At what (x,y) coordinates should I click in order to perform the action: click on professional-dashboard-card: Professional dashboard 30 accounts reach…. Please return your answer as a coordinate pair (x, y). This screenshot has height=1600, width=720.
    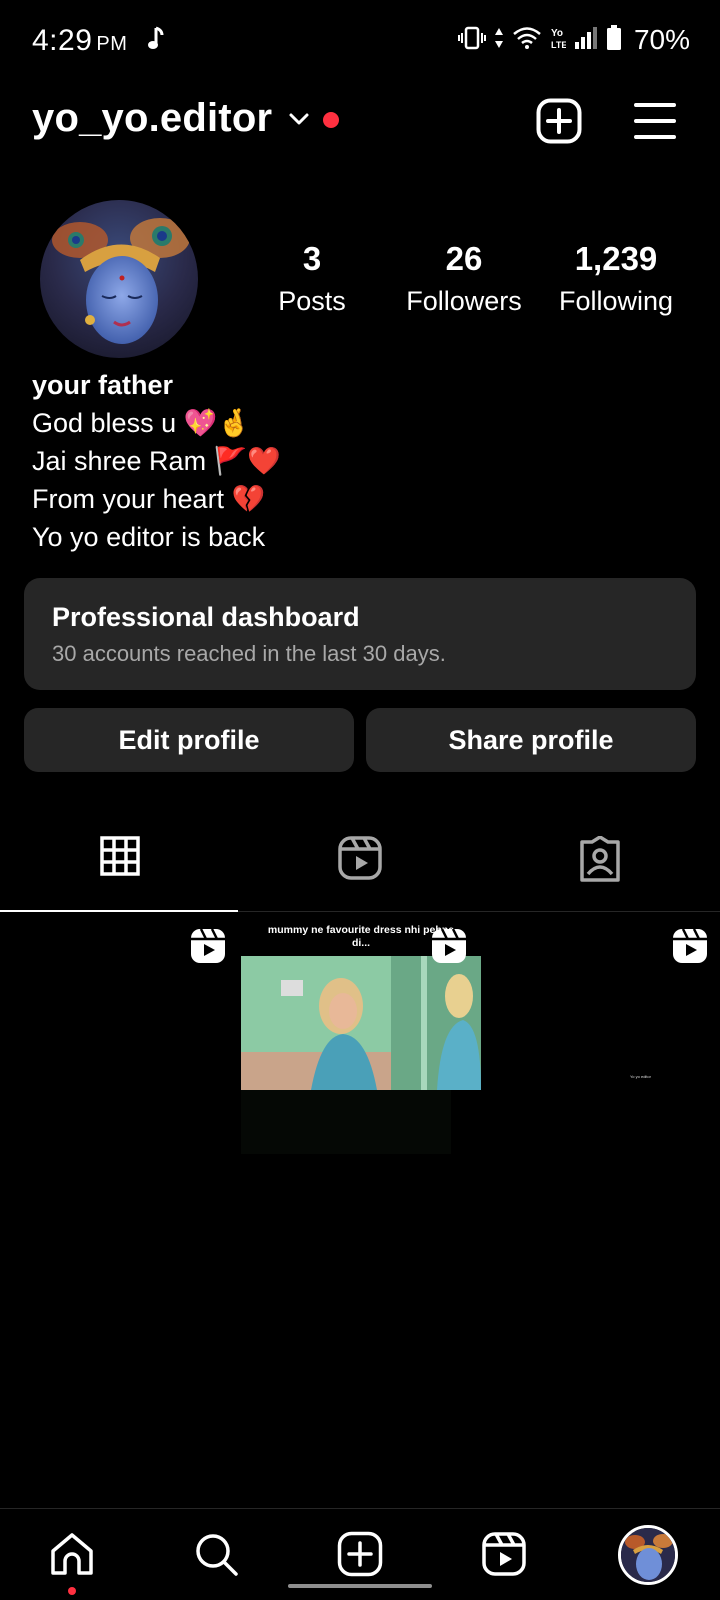
    Looking at the image, I should click on (360, 634).